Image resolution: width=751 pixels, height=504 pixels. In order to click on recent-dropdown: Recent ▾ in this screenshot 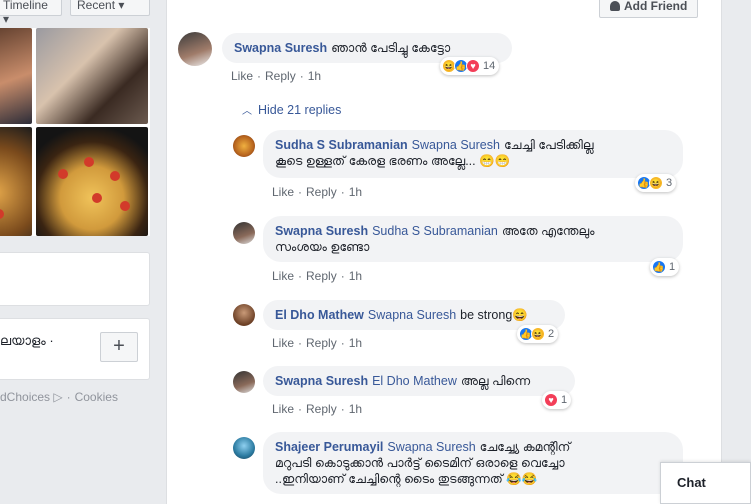, I will do `click(110, 8)`.